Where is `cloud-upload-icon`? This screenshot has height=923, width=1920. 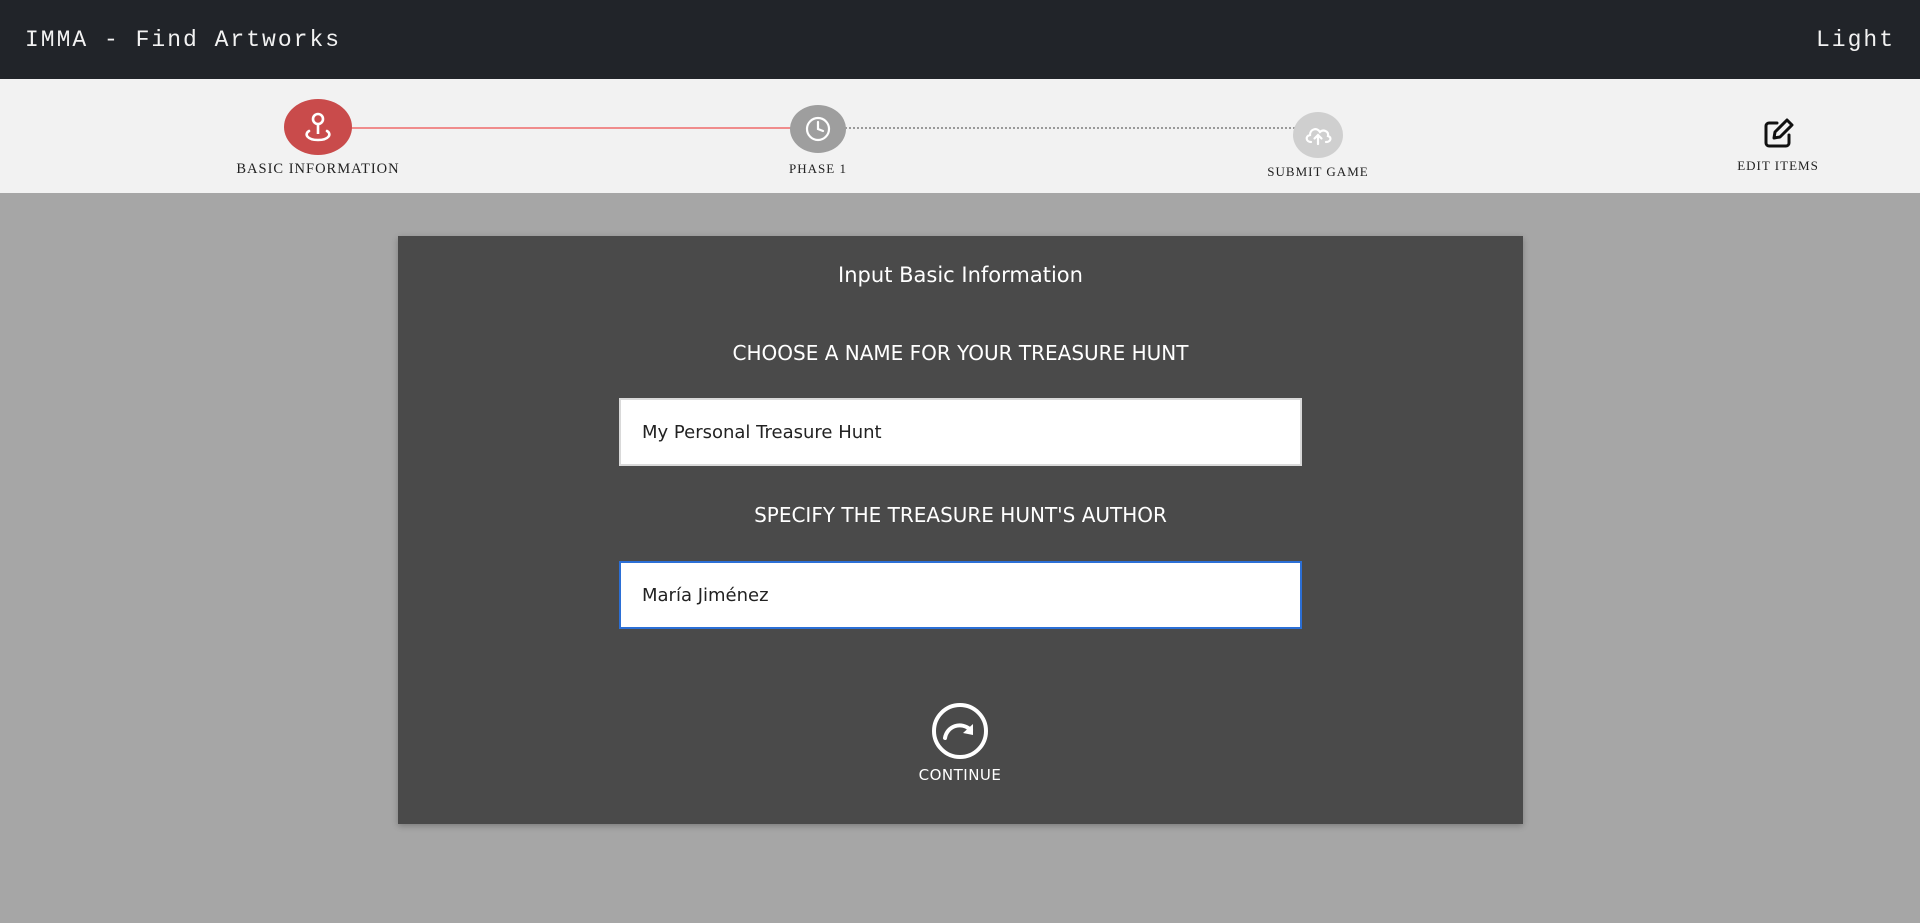
cloud-upload-icon is located at coordinates (1318, 135).